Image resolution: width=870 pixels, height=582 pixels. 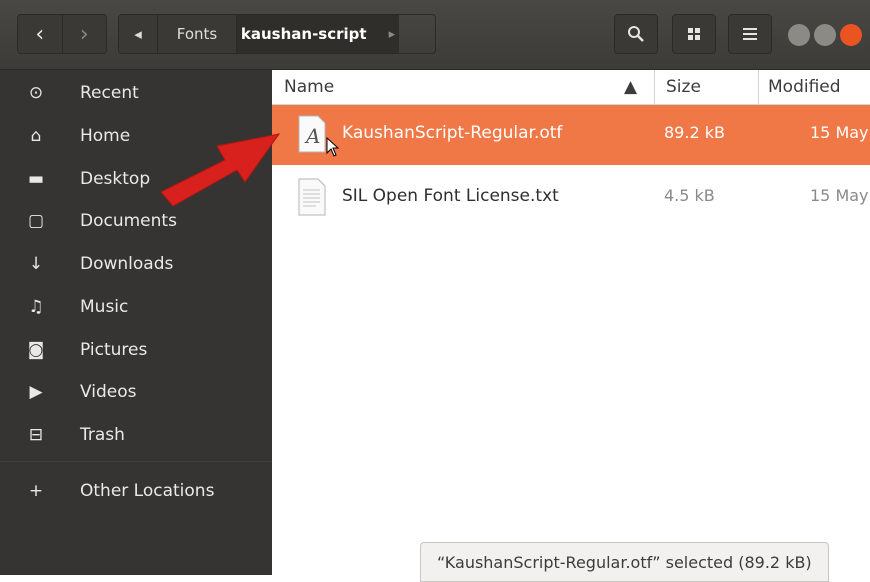 I want to click on path-segment-kaushan-script: kaushan-script ▸, so click(x=317, y=34).